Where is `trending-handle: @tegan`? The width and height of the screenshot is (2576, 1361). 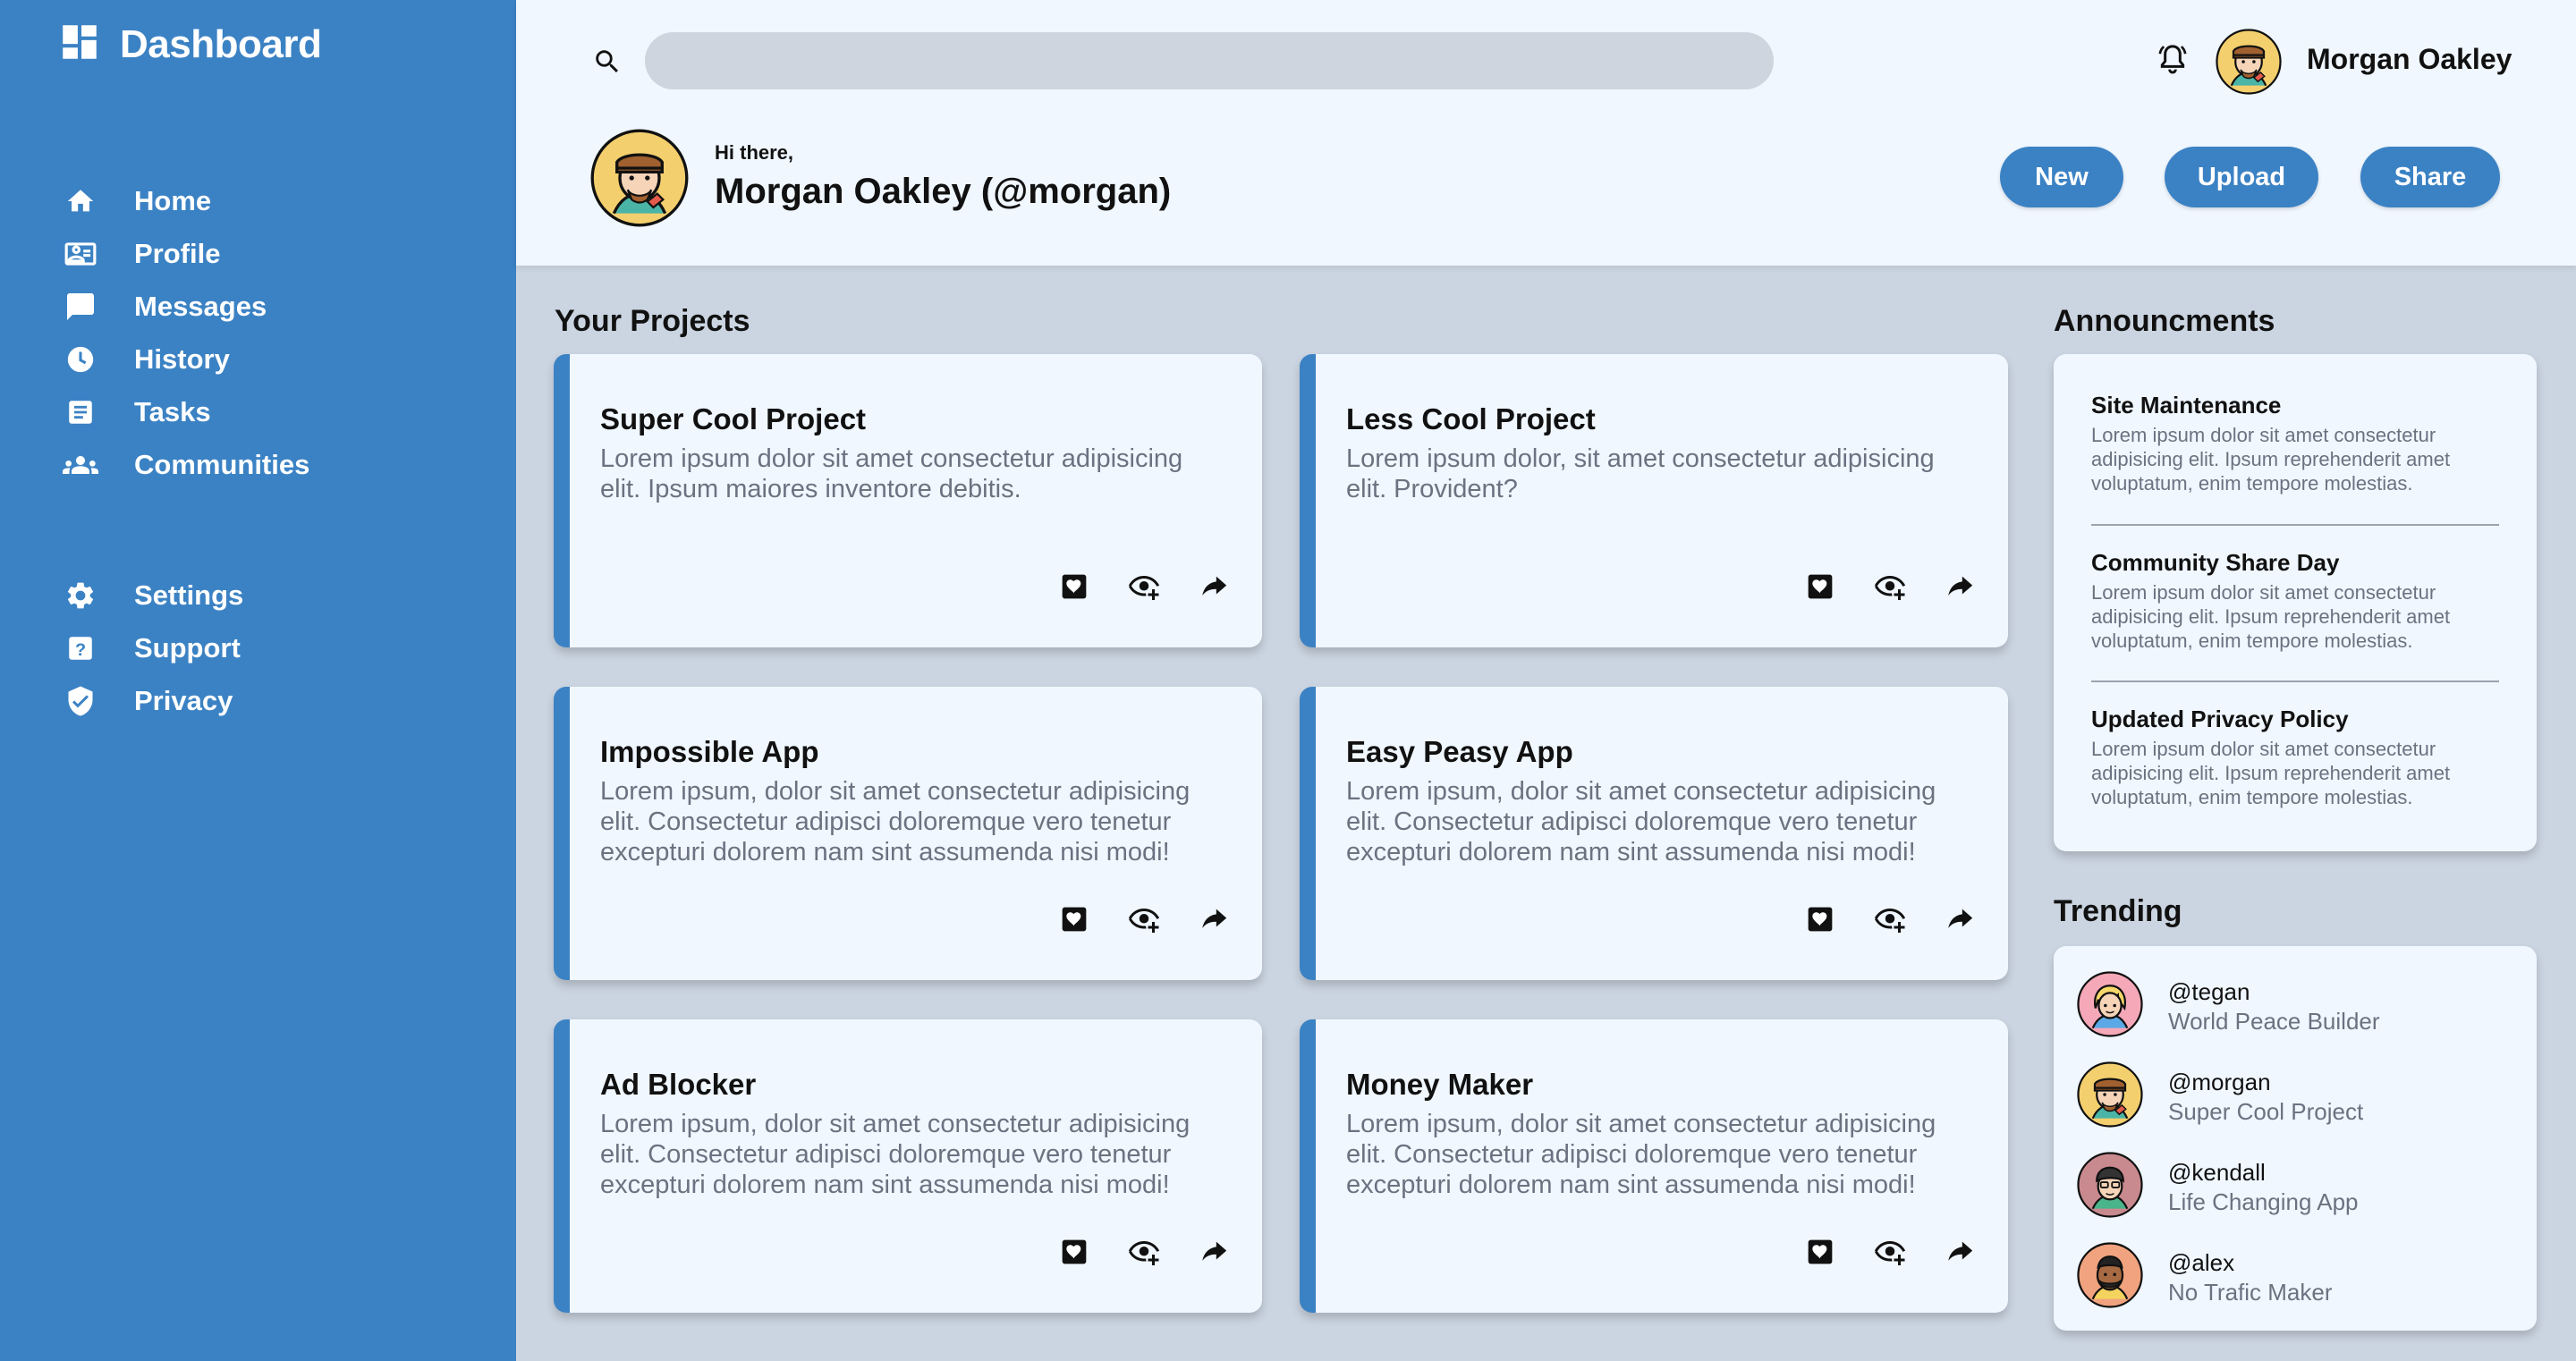
trending-handle: @tegan is located at coordinates (2209, 991).